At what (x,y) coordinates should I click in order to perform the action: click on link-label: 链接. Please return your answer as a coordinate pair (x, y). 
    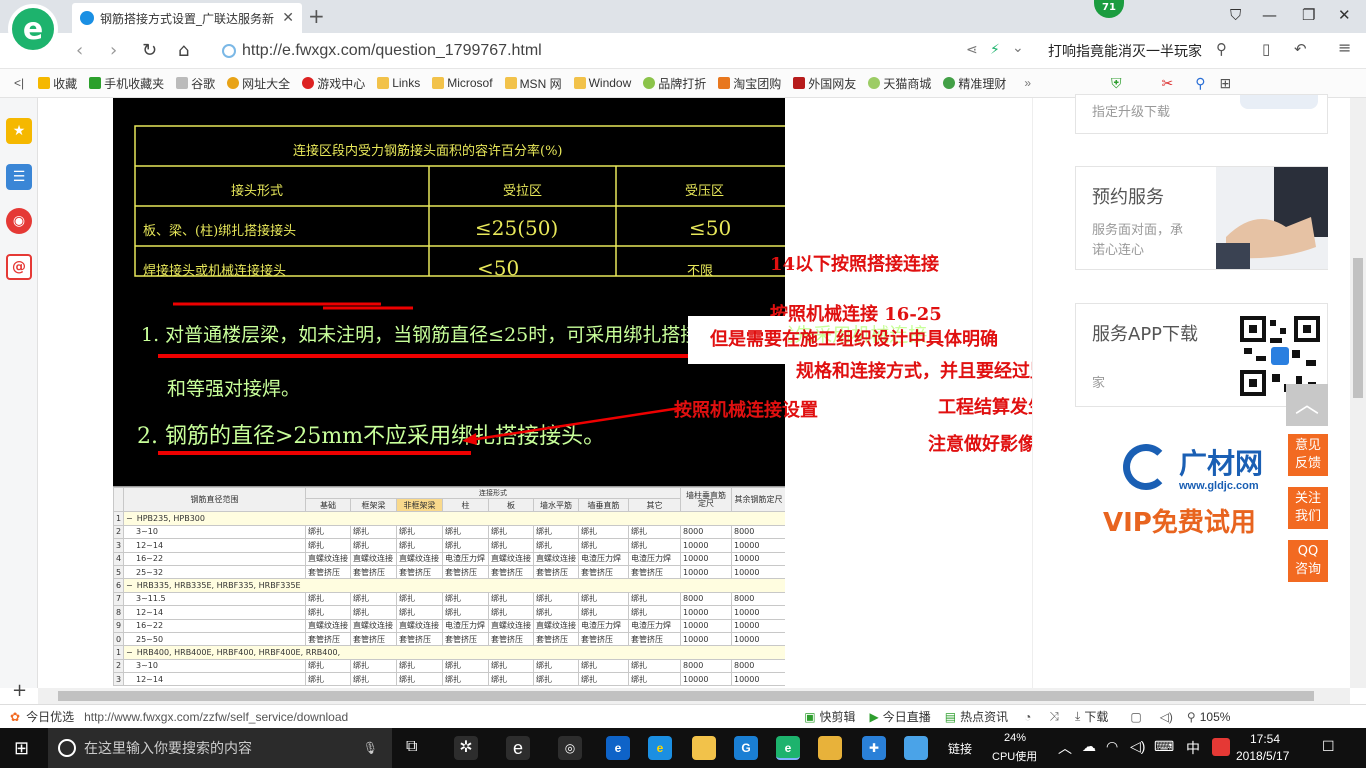
    Looking at the image, I should click on (960, 748).